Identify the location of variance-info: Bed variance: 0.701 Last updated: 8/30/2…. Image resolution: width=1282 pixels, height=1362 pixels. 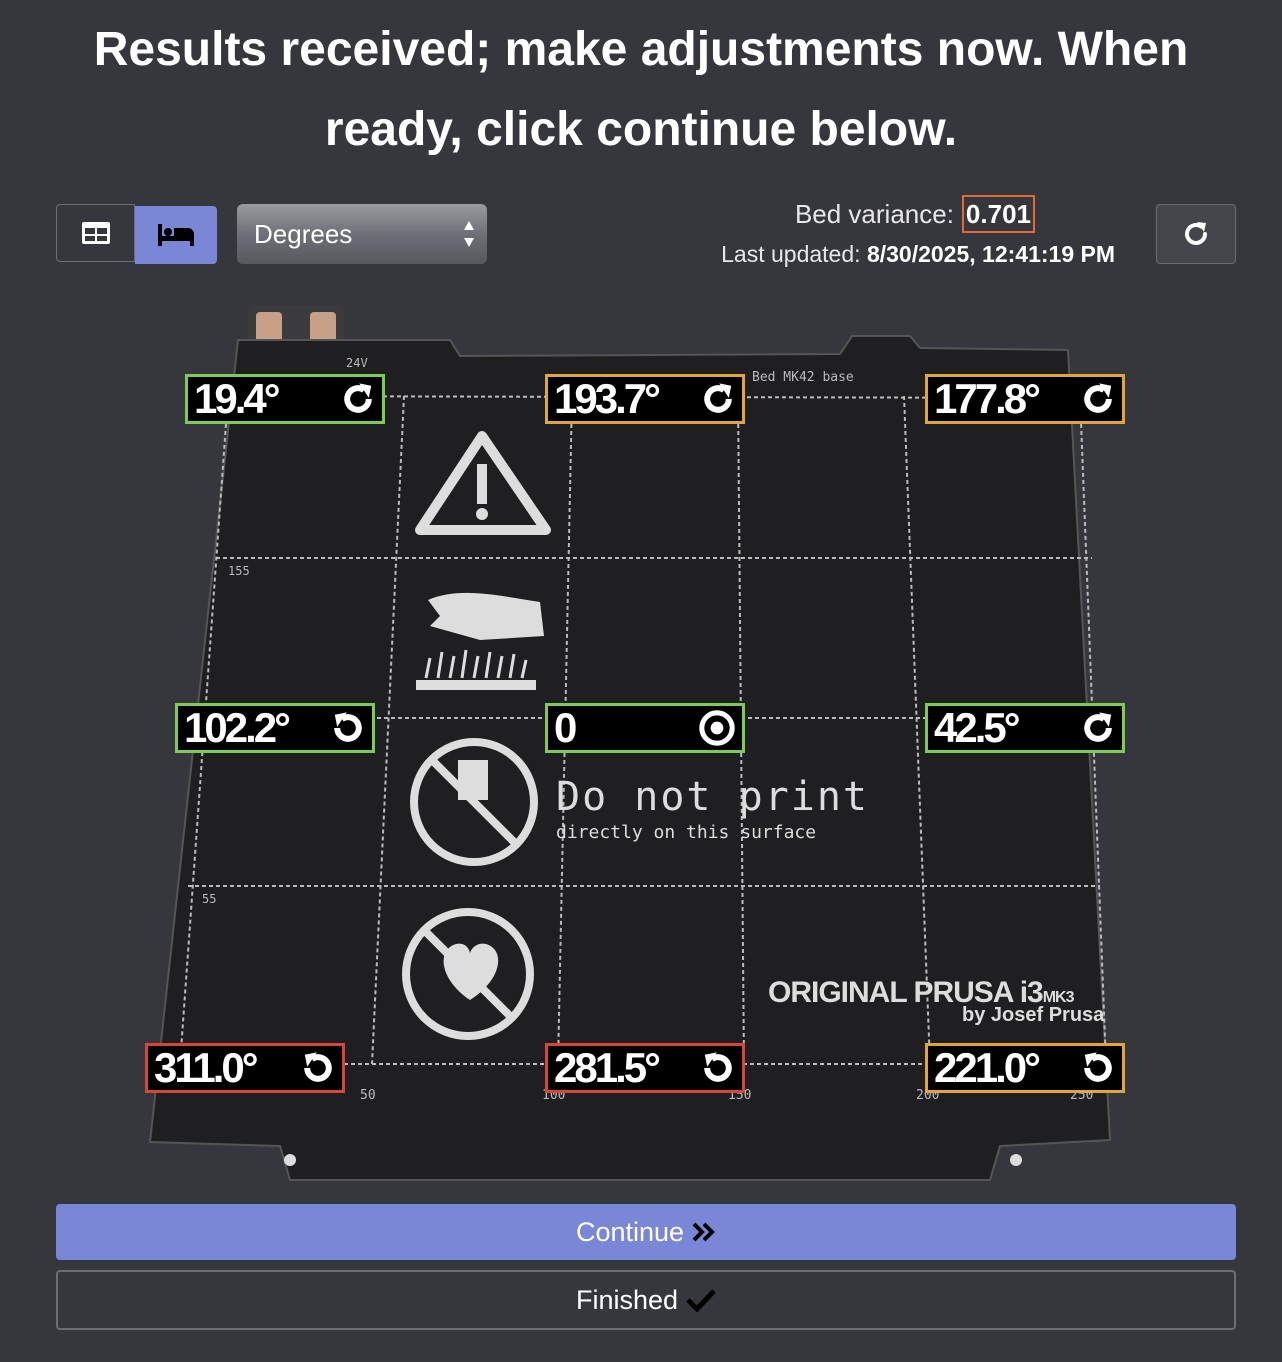
(867, 232).